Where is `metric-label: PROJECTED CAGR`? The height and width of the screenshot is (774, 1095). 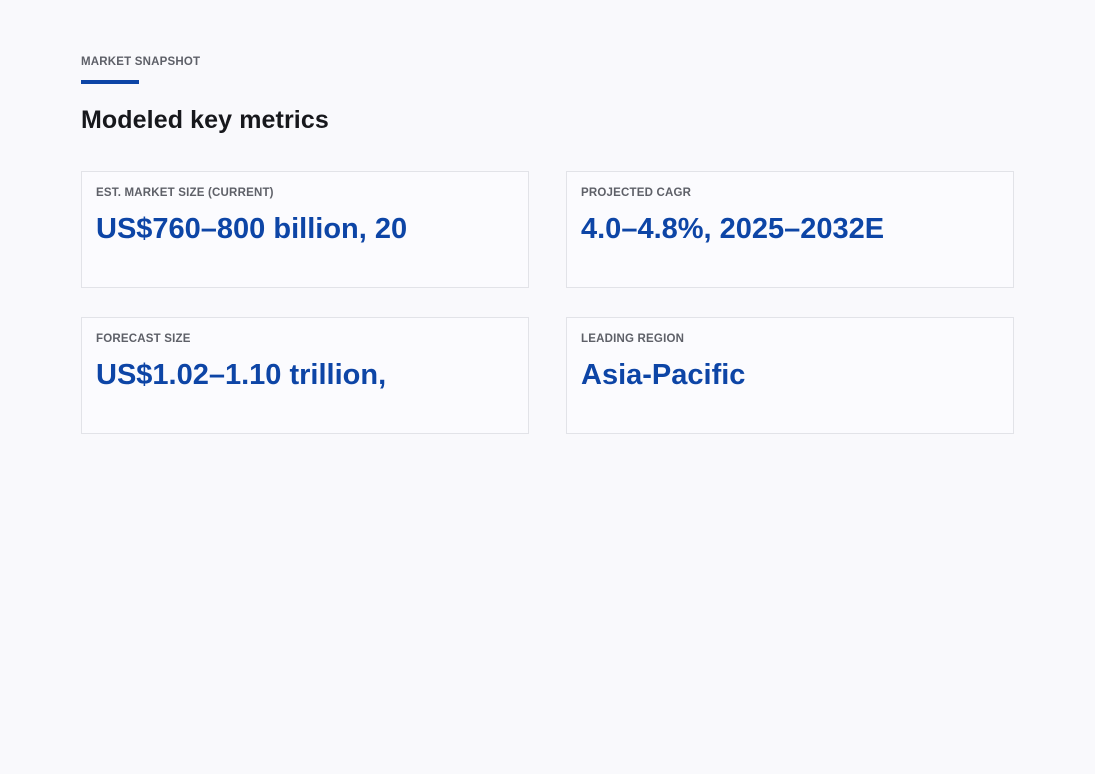
metric-label: PROJECTED CAGR is located at coordinates (636, 193).